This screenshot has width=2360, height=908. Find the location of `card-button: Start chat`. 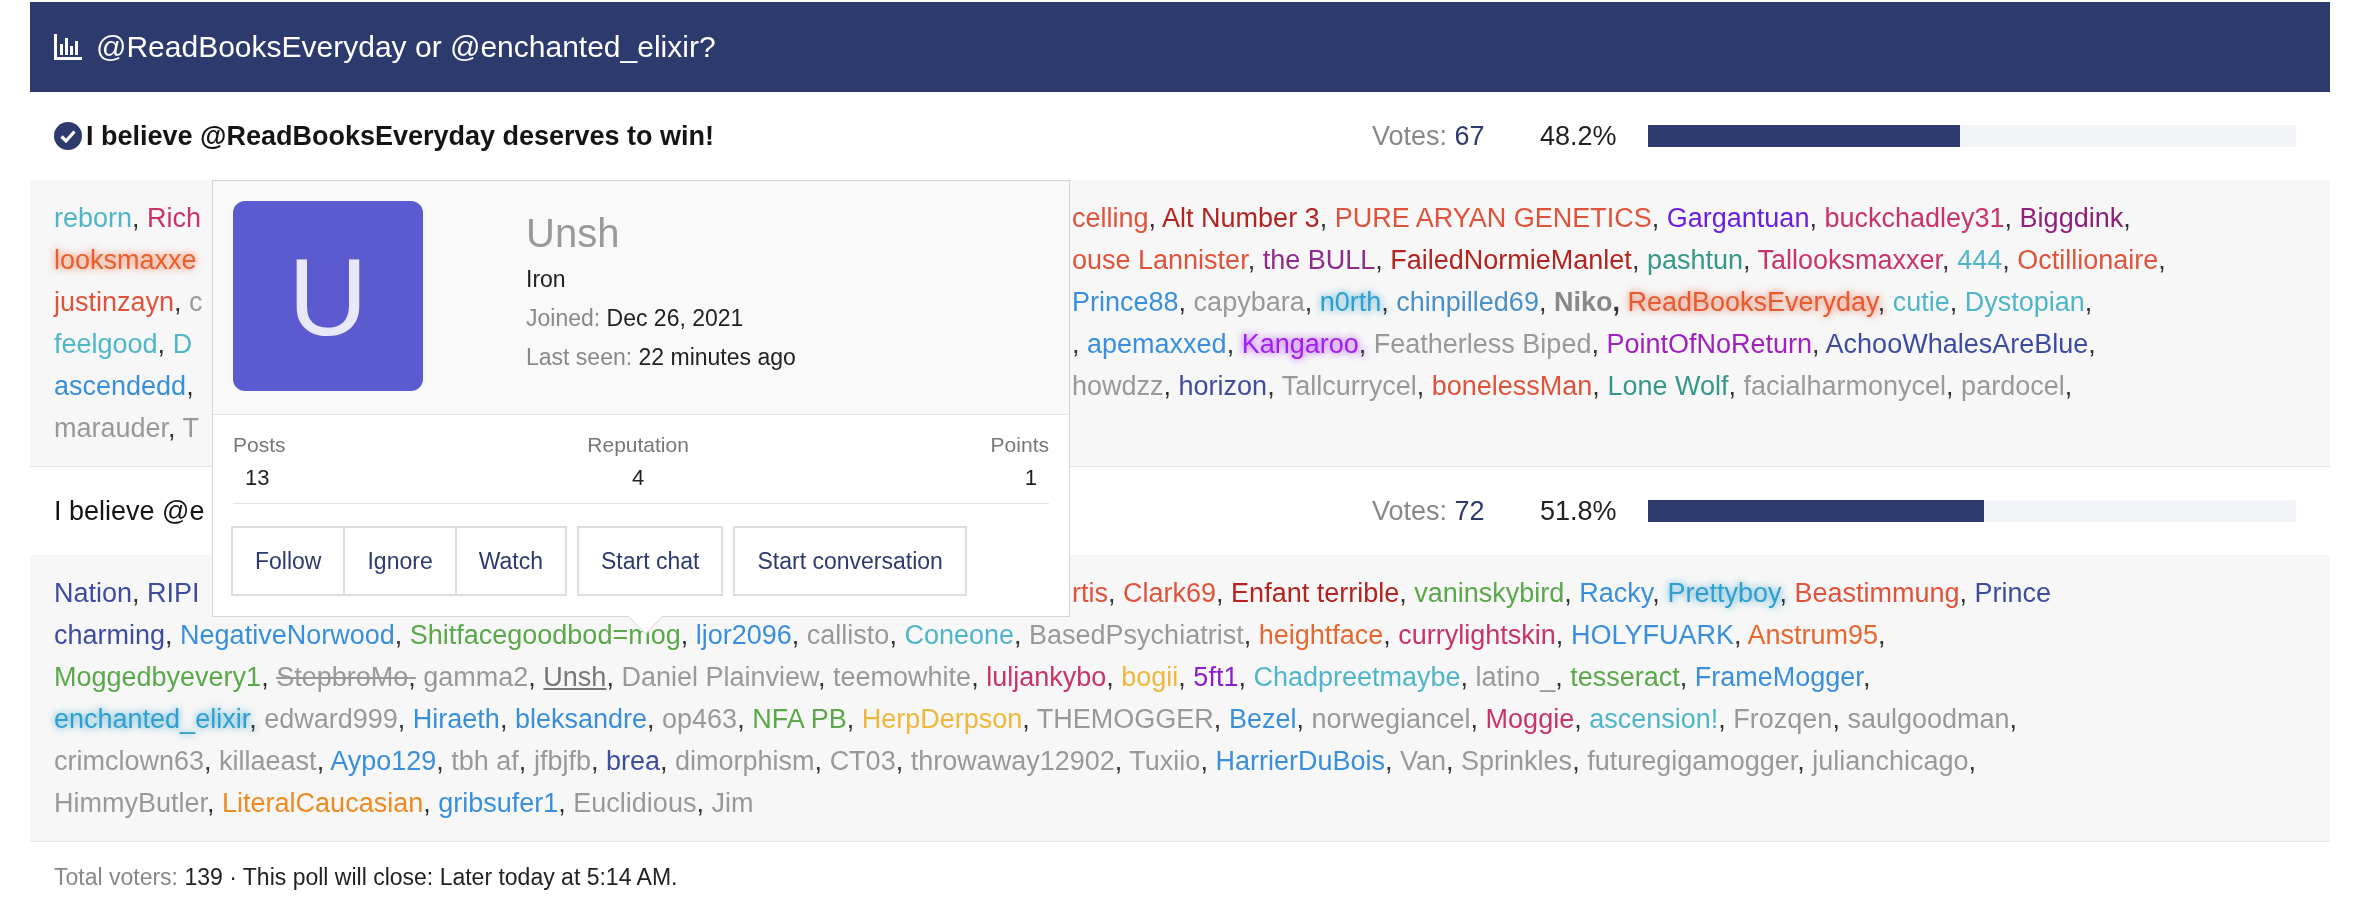

card-button: Start chat is located at coordinates (650, 561).